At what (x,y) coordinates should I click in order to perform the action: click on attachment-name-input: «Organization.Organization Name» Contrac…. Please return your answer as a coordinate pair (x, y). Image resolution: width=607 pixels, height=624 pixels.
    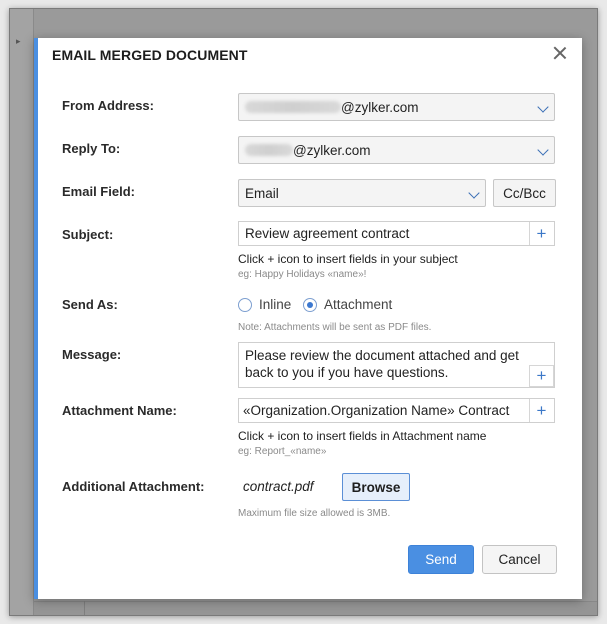
    Looking at the image, I should click on (396, 410).